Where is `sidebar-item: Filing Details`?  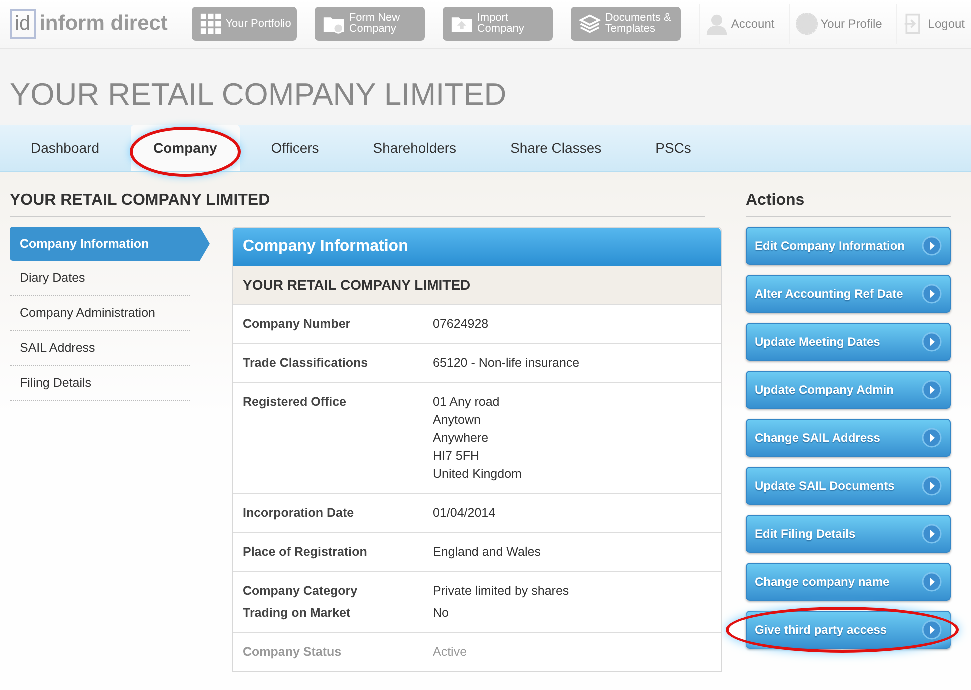
sidebar-item: Filing Details is located at coordinates (100, 383).